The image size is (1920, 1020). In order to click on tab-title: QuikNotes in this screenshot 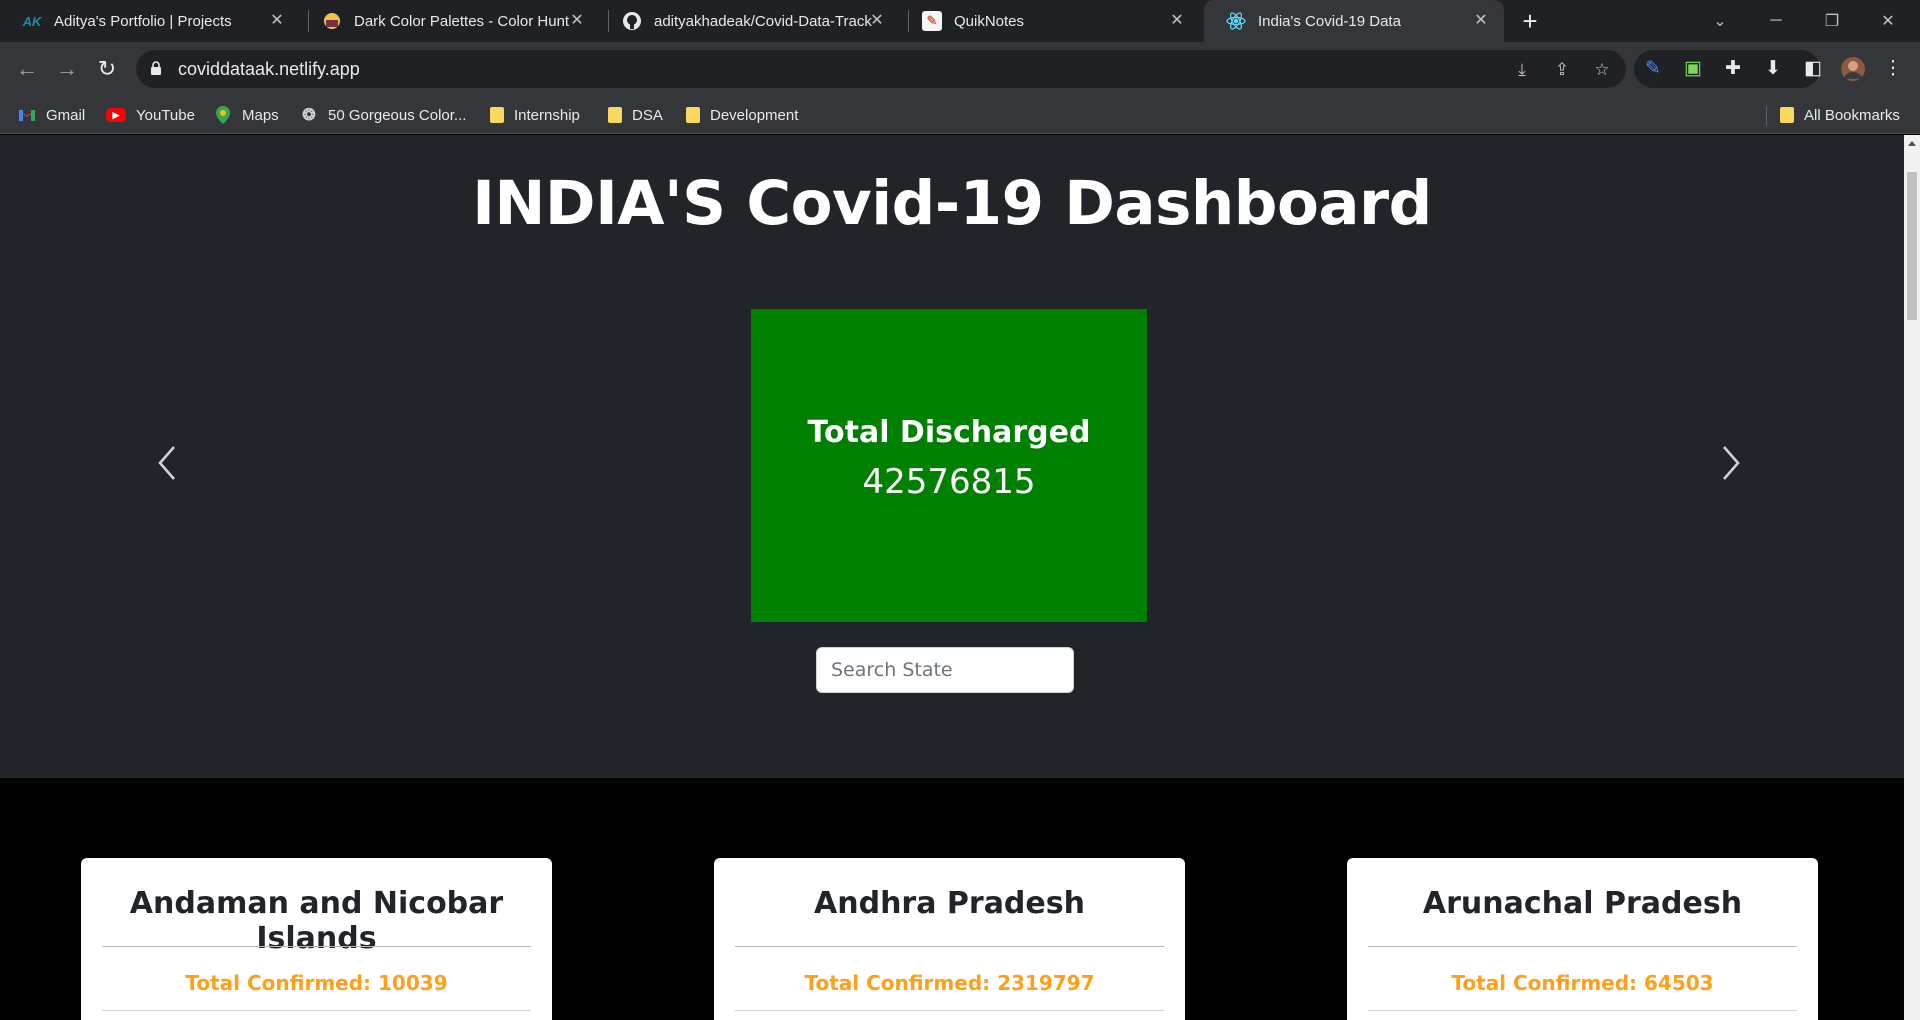, I will do `click(989, 21)`.